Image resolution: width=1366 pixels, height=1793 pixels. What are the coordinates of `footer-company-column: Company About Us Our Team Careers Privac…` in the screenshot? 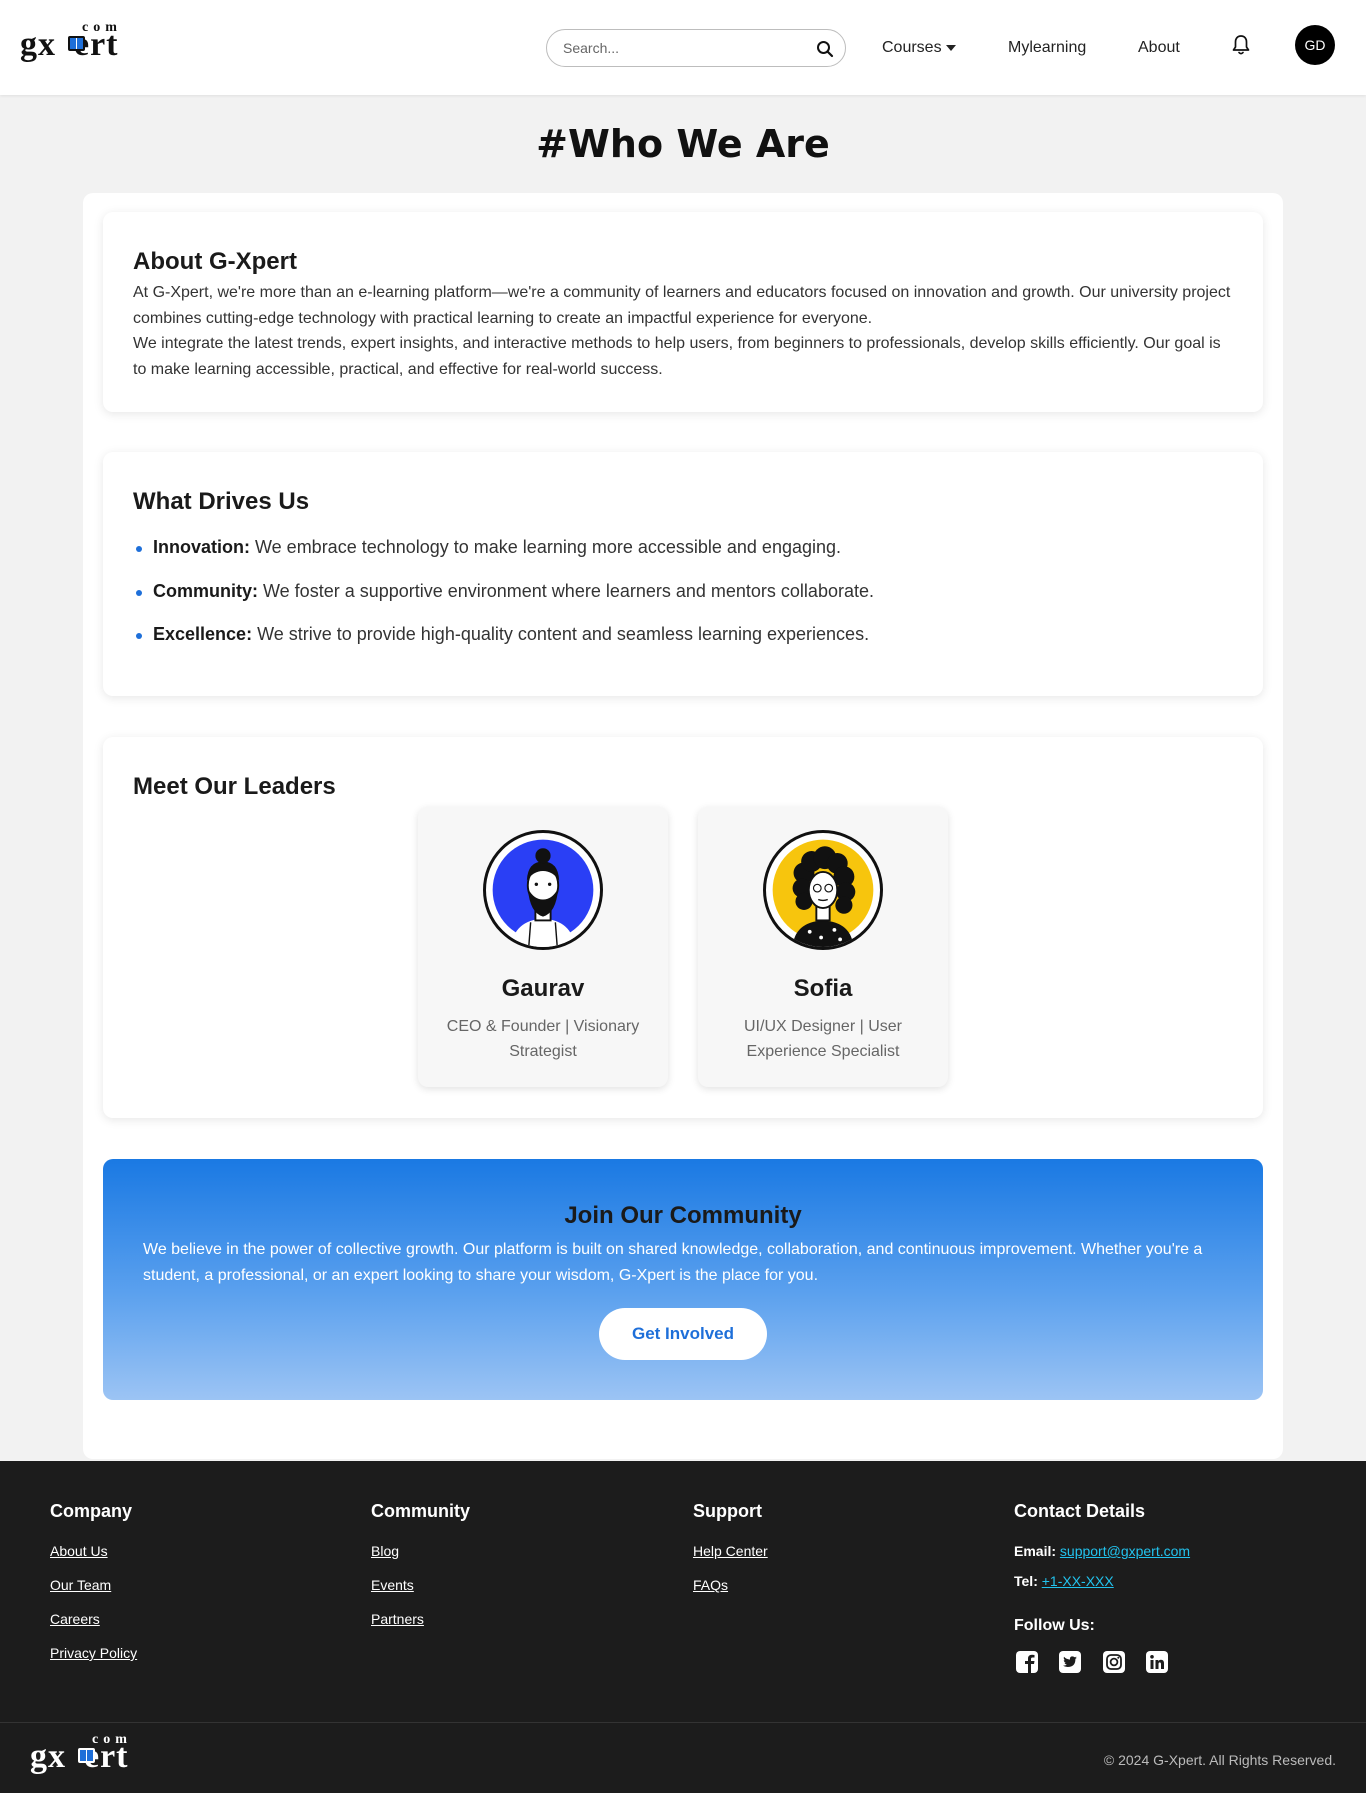 It's located at (93, 1589).